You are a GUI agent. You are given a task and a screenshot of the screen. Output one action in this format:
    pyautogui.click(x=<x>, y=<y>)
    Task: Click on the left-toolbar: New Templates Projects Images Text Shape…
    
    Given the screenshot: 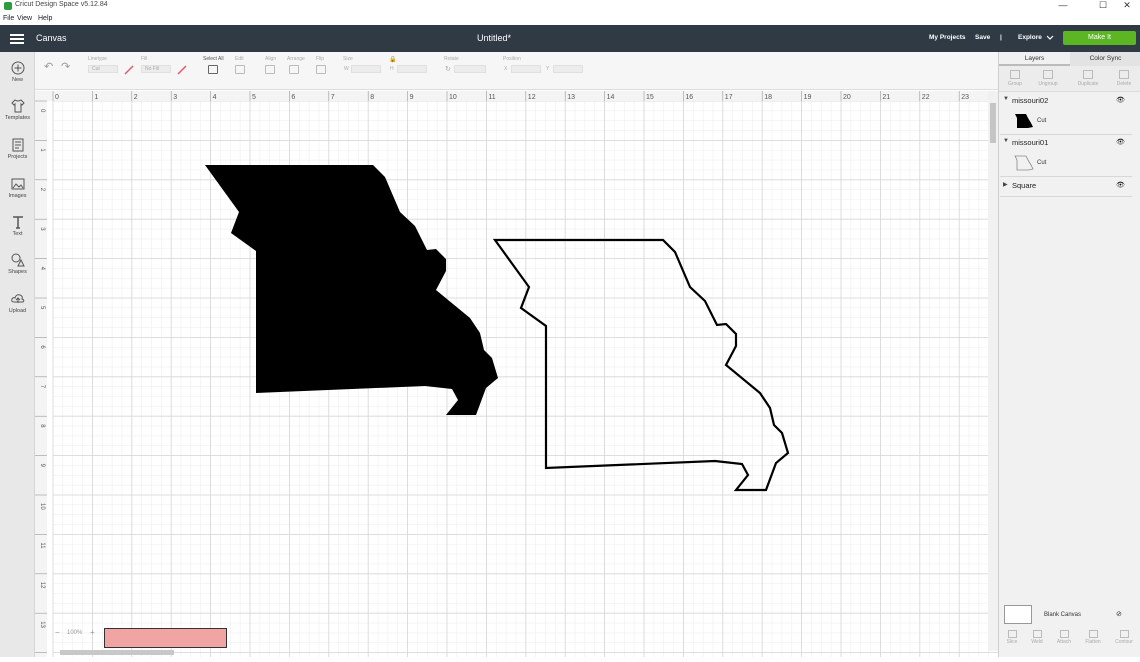 What is the action you would take?
    pyautogui.click(x=17, y=354)
    